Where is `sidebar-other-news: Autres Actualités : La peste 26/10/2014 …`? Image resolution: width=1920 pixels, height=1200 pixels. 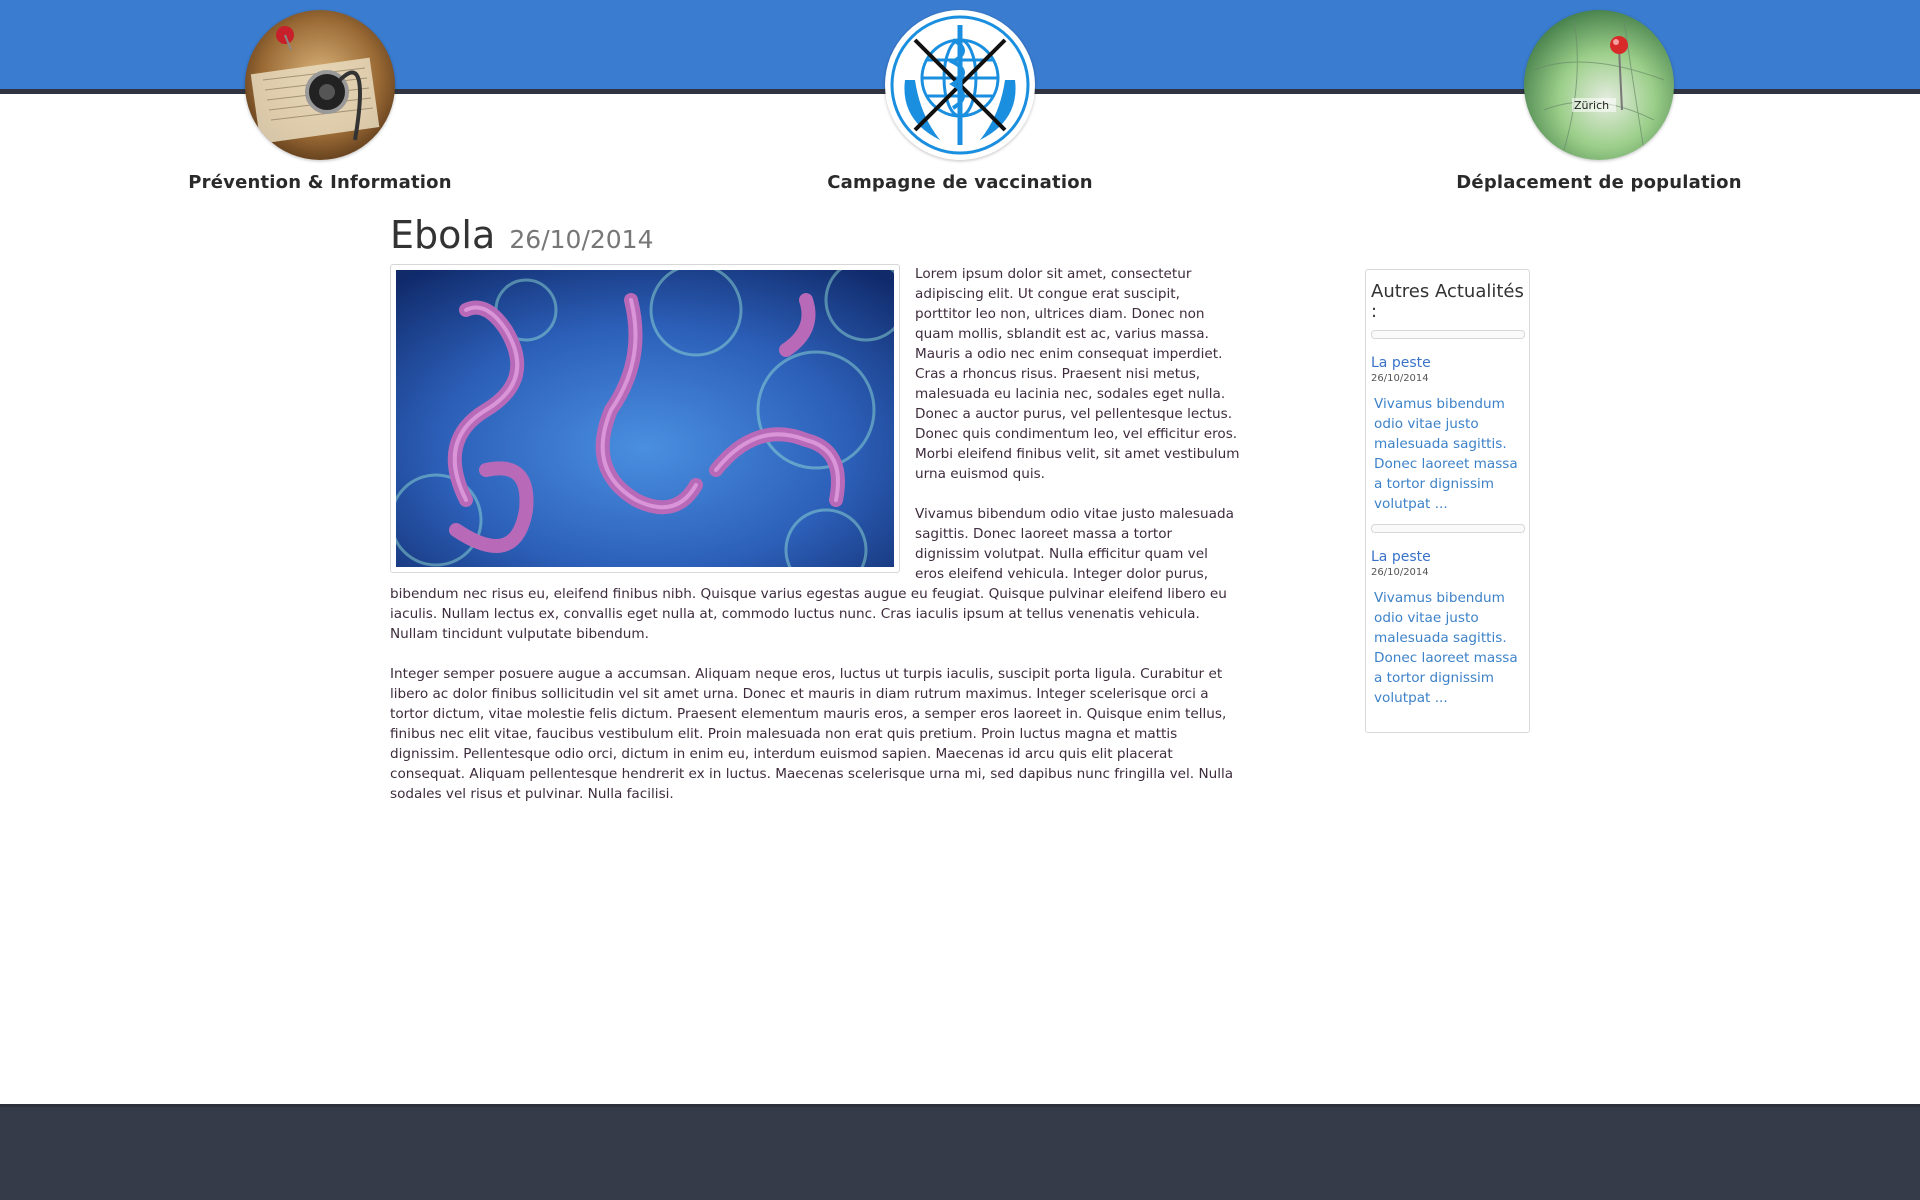
sidebar-other-news: Autres Actualités : La peste 26/10/2014 … is located at coordinates (1447, 501).